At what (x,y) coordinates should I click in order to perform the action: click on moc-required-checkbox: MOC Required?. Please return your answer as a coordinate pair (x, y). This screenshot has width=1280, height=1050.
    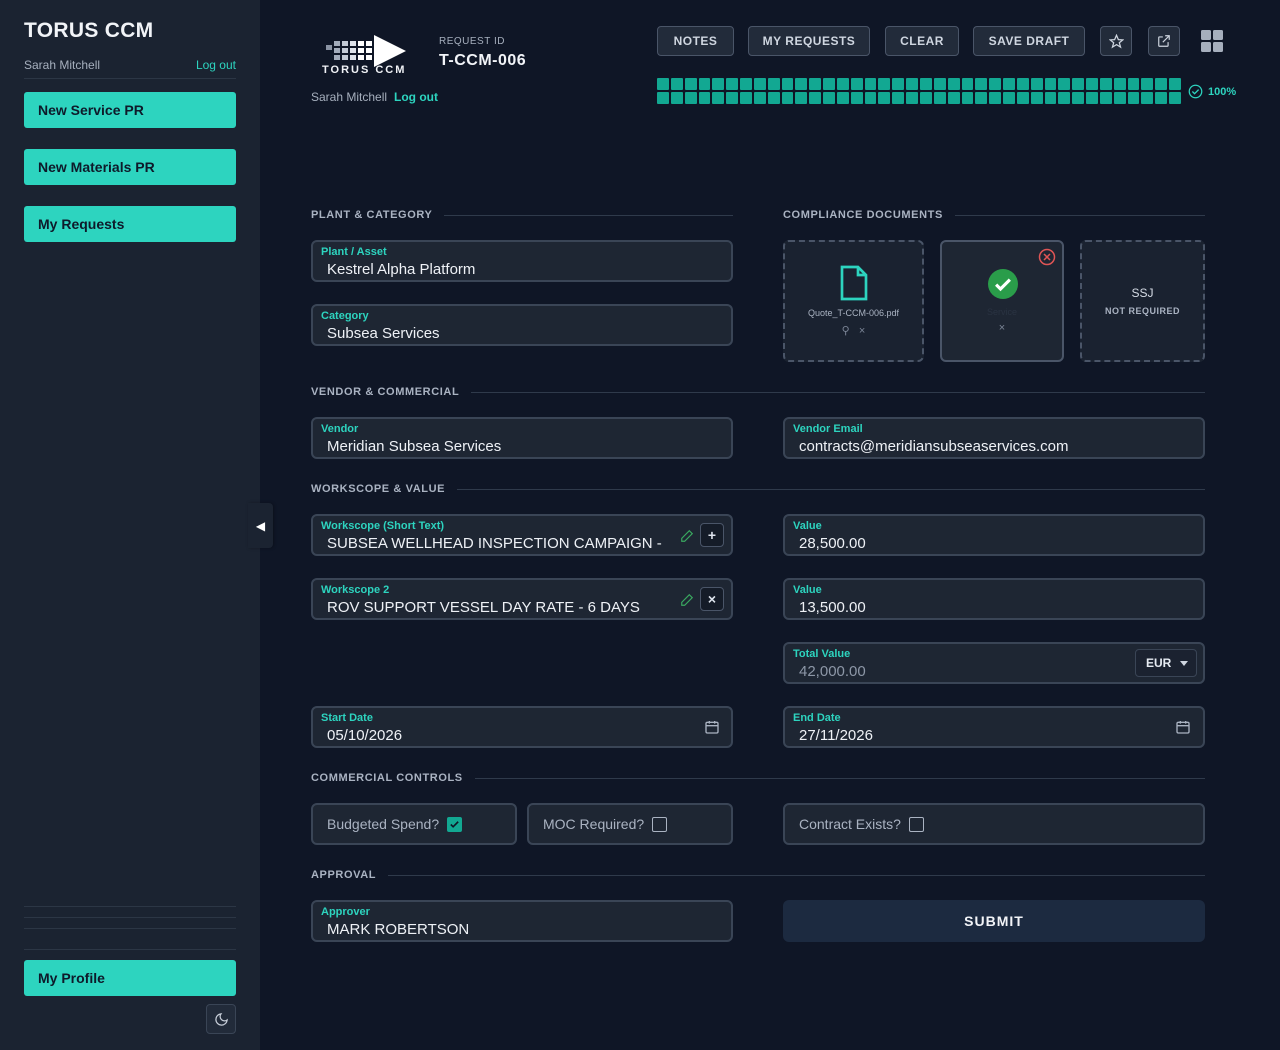
    Looking at the image, I should click on (630, 824).